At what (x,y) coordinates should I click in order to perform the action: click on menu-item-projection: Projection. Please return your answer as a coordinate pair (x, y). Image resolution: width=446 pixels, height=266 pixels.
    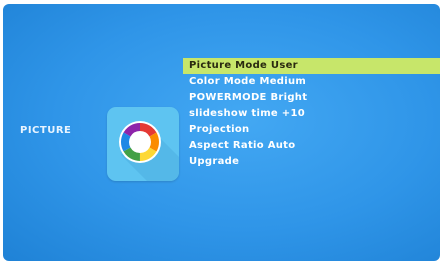
    Looking at the image, I should click on (311, 130).